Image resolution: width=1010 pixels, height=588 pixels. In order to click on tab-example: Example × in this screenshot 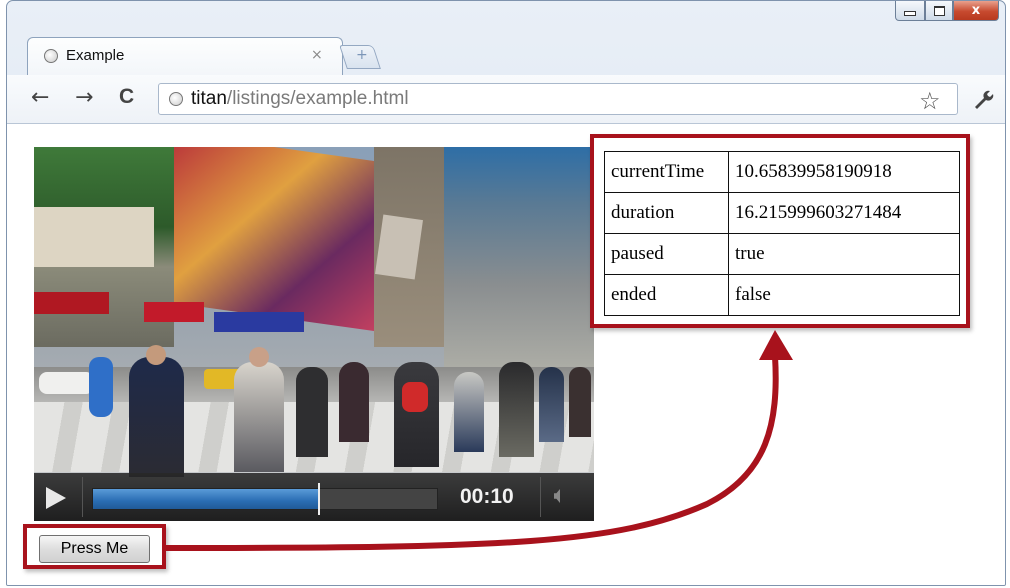, I will do `click(185, 56)`.